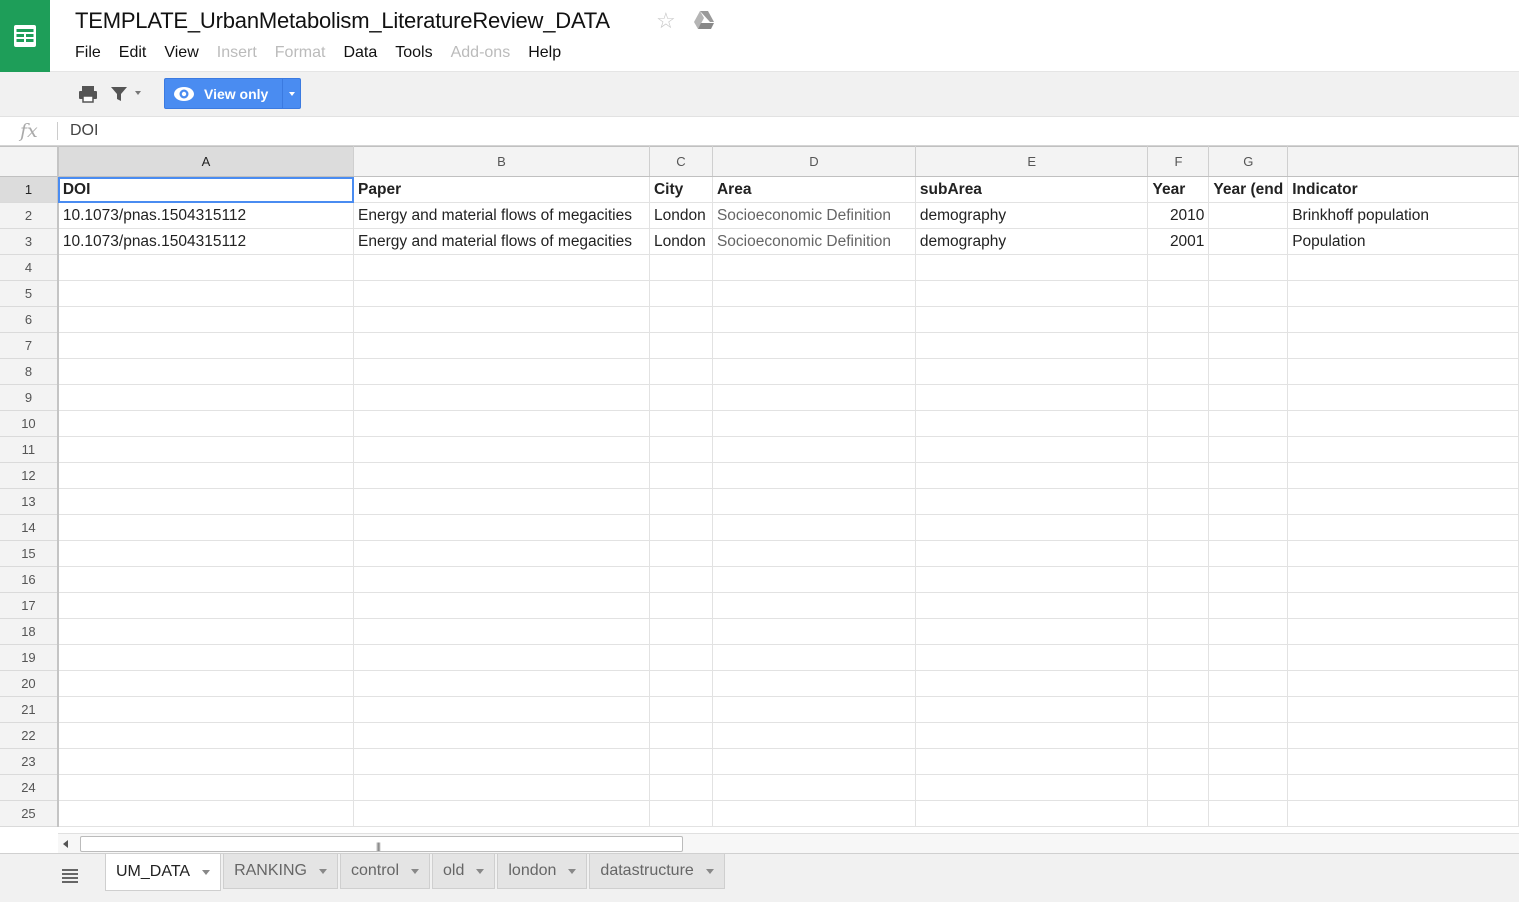  What do you see at coordinates (1032, 161) in the screenshot?
I see `column-header-e: E` at bounding box center [1032, 161].